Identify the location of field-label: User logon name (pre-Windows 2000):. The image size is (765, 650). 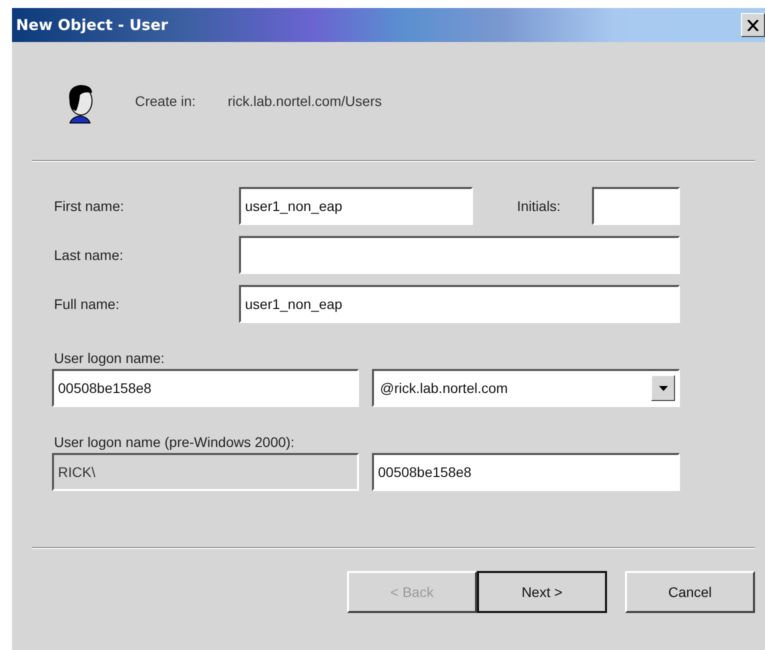
(174, 442).